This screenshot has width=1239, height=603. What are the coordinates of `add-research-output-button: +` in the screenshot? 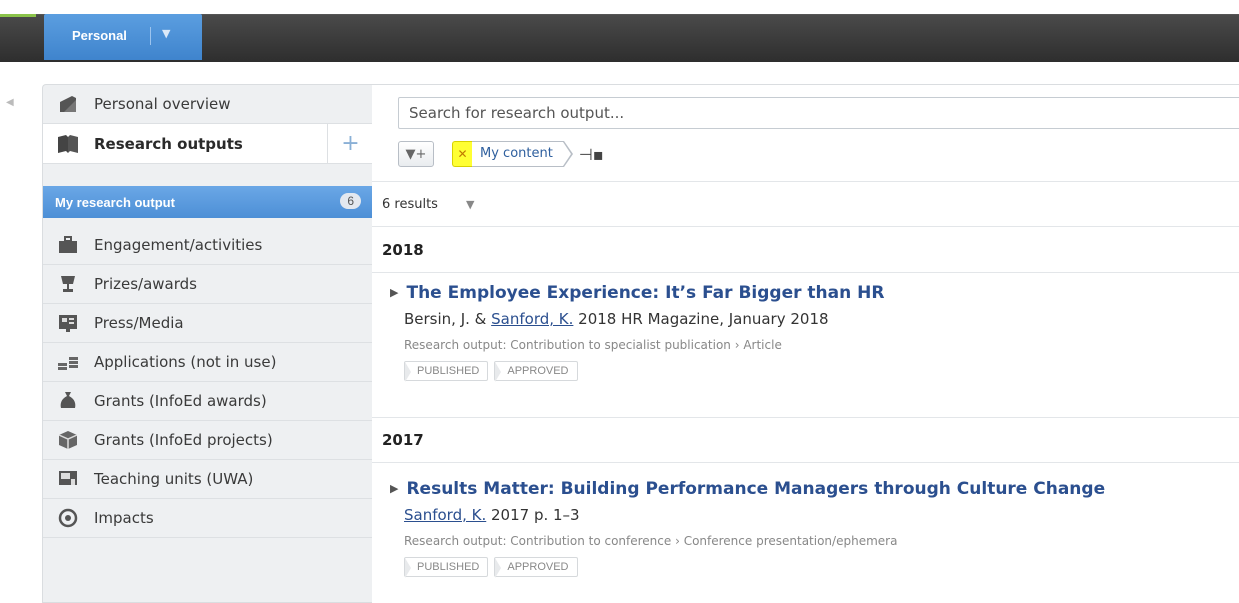 It's located at (350, 143).